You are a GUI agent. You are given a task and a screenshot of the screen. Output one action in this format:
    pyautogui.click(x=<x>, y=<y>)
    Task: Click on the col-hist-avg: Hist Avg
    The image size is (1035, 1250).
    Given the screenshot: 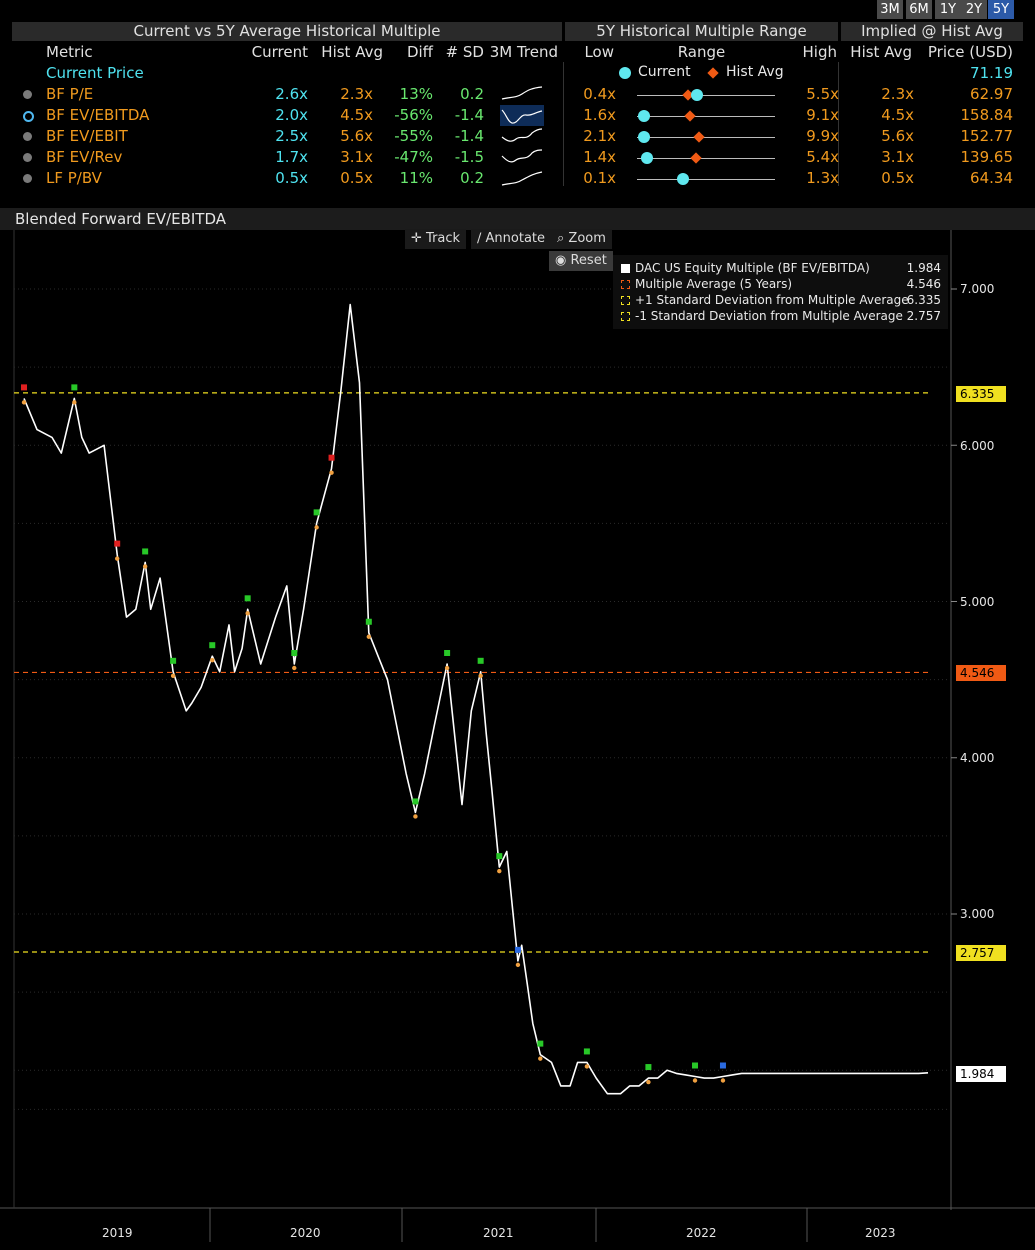 What is the action you would take?
    pyautogui.click(x=341, y=52)
    